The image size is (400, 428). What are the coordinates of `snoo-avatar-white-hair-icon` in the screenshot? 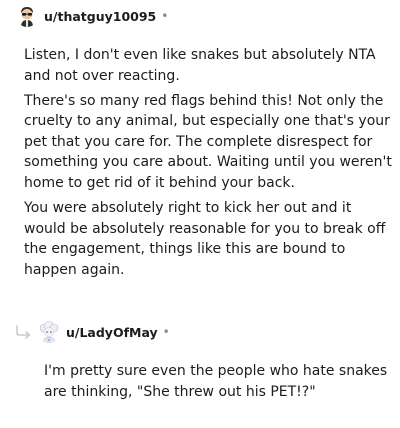 It's located at (49, 332).